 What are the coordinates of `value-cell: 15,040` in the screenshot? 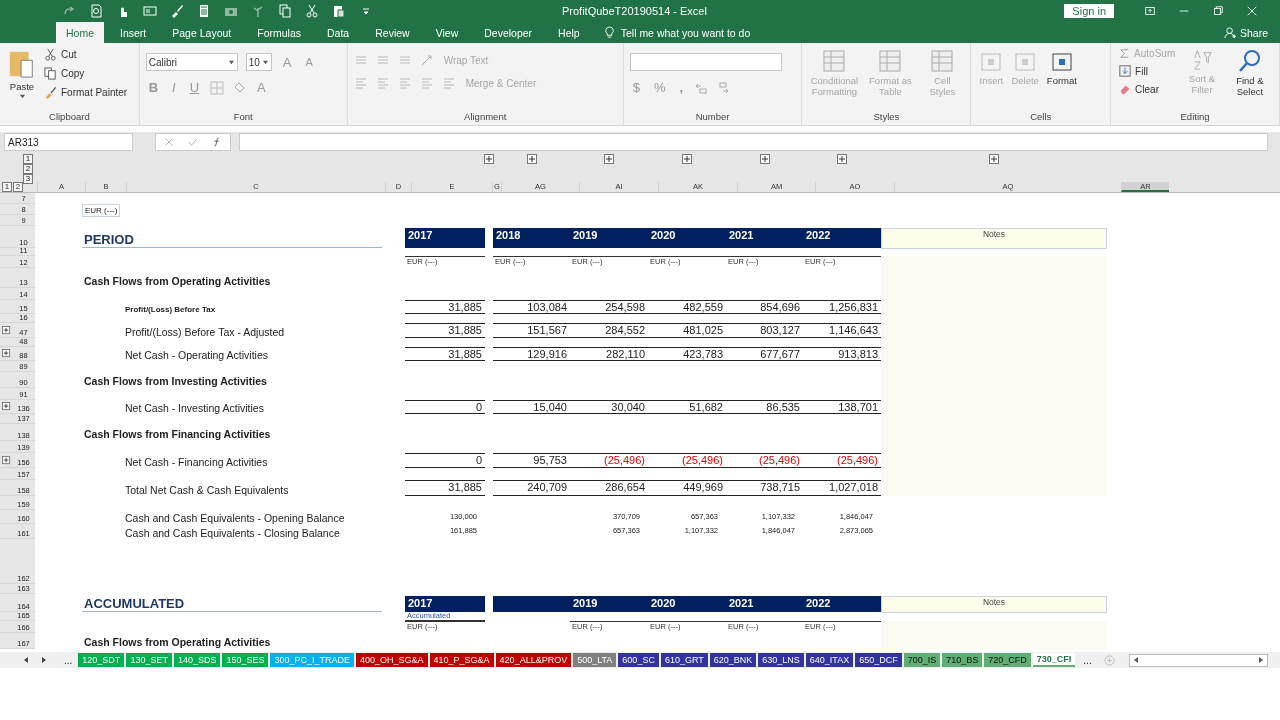 It's located at (531, 407).